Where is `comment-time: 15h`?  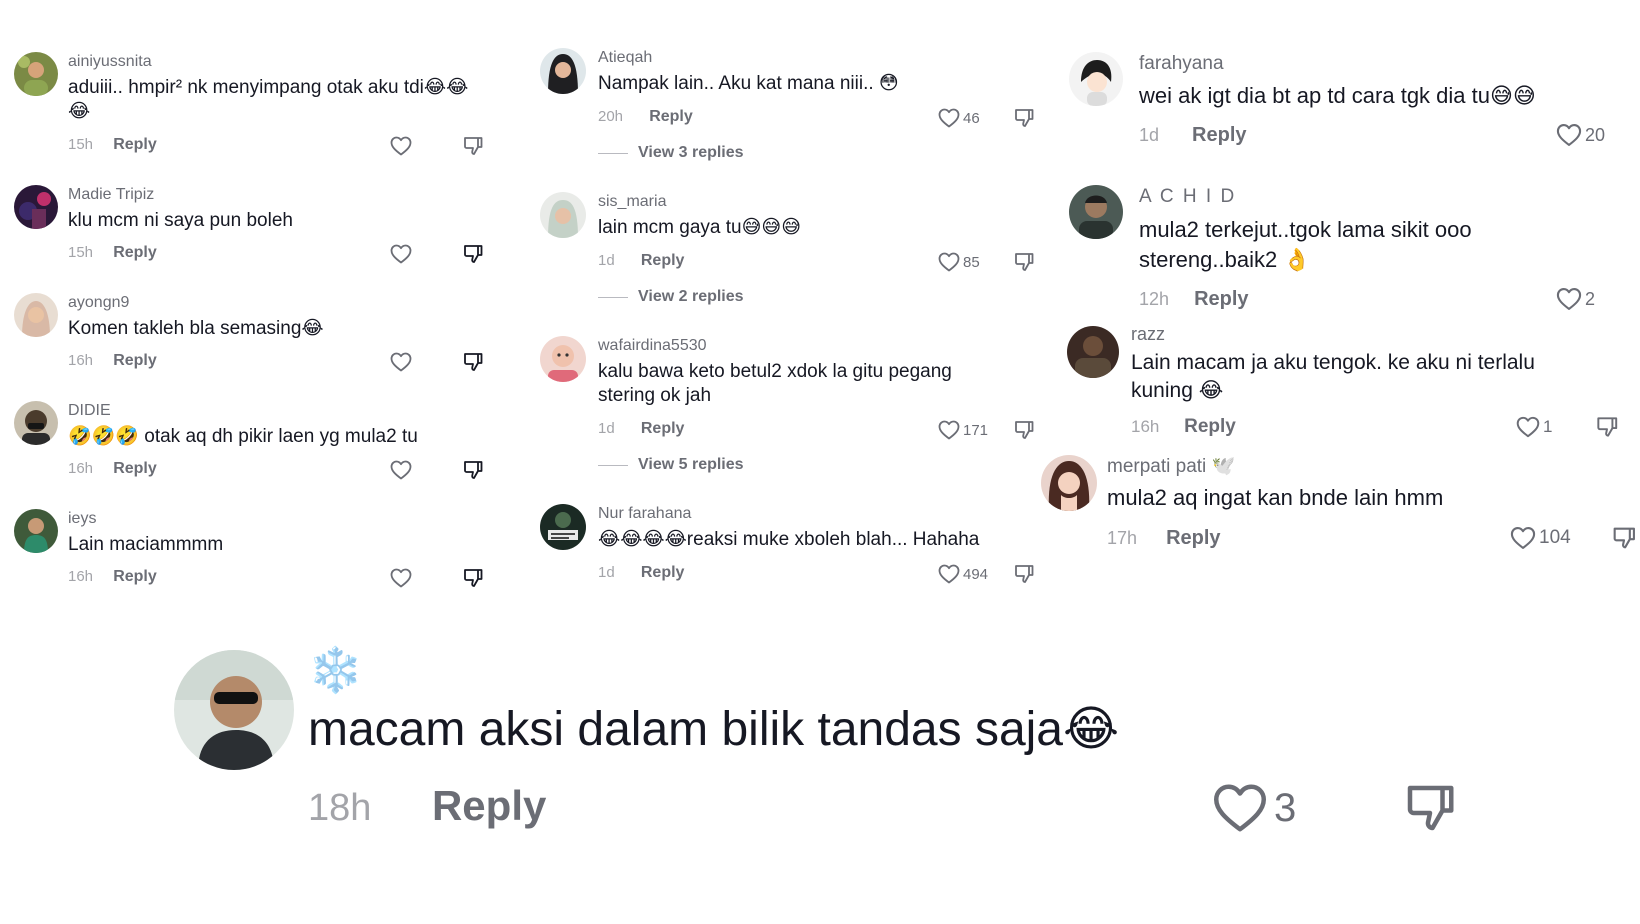 comment-time: 15h is located at coordinates (81, 252).